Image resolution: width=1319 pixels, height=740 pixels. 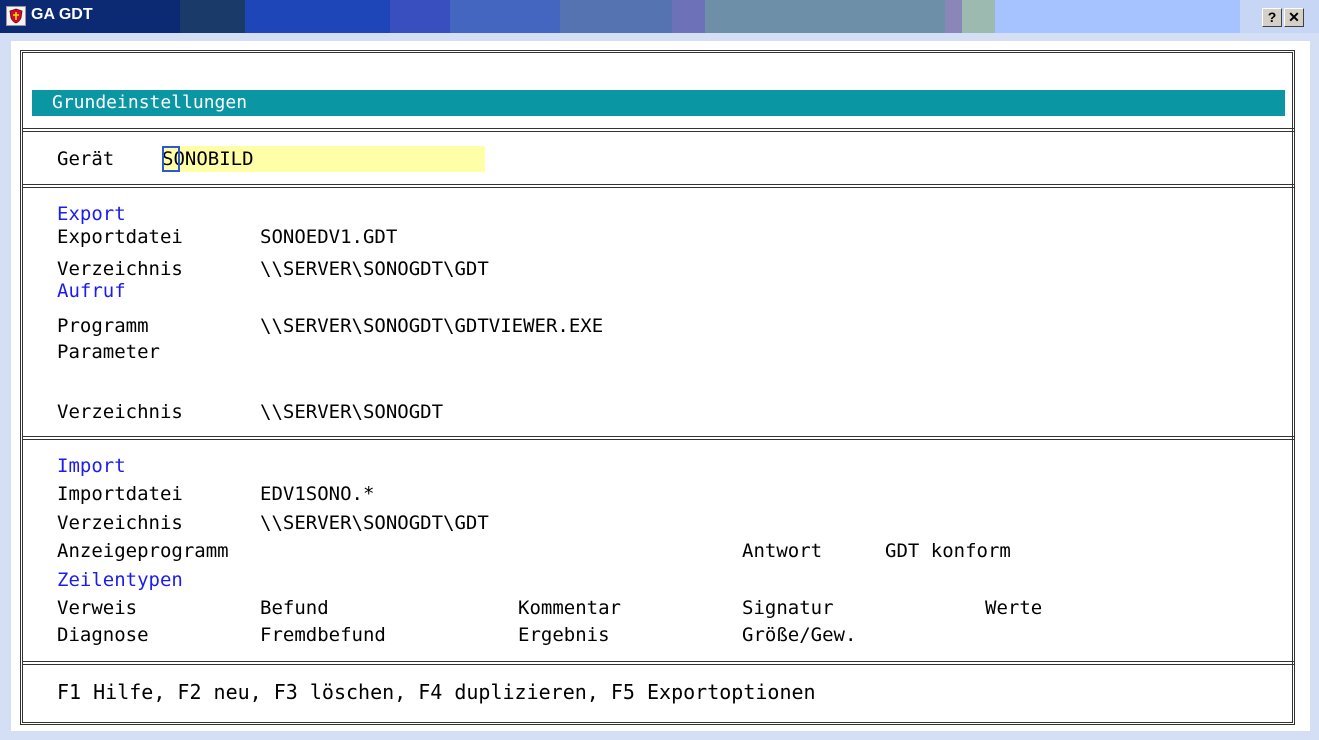 What do you see at coordinates (948, 551) in the screenshot?
I see `answer-value: GDT konform` at bounding box center [948, 551].